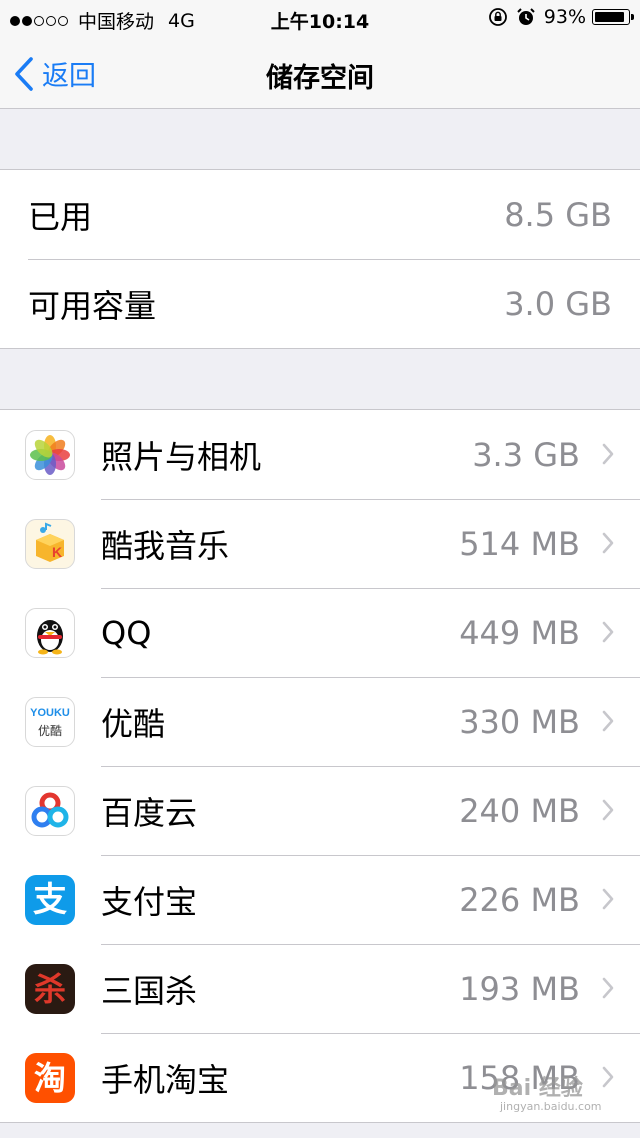  I want to click on youku-icon-text-top: YOUKU, so click(50, 712).